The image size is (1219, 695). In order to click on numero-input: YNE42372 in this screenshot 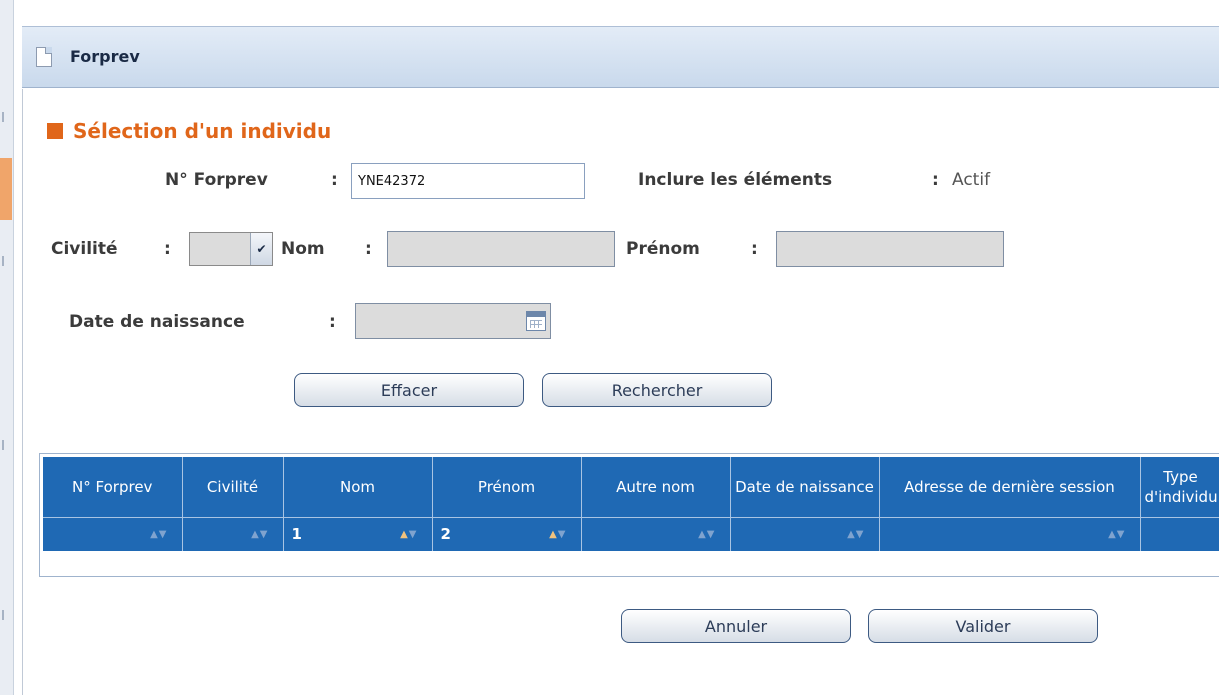, I will do `click(468, 181)`.